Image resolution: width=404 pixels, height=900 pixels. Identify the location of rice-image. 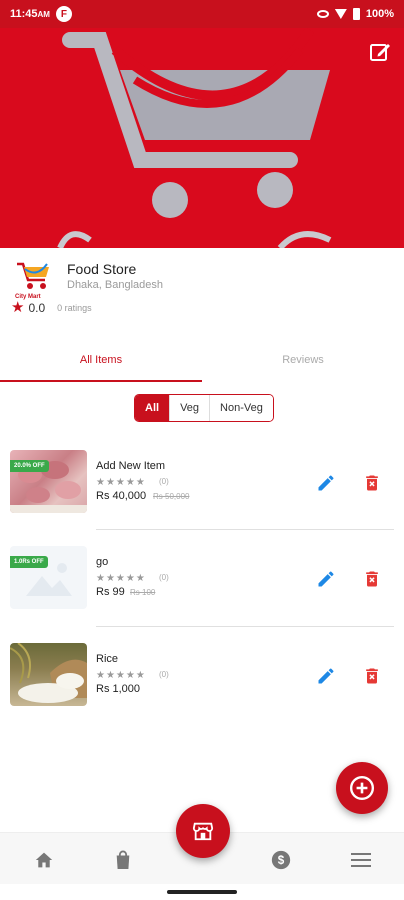
(48, 674).